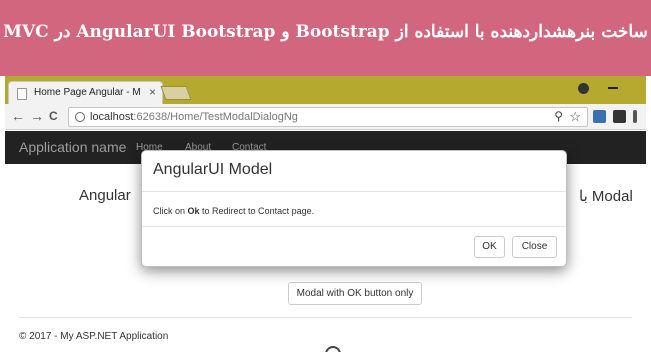  What do you see at coordinates (152, 92) in the screenshot?
I see `close-tab-icon: ×` at bounding box center [152, 92].